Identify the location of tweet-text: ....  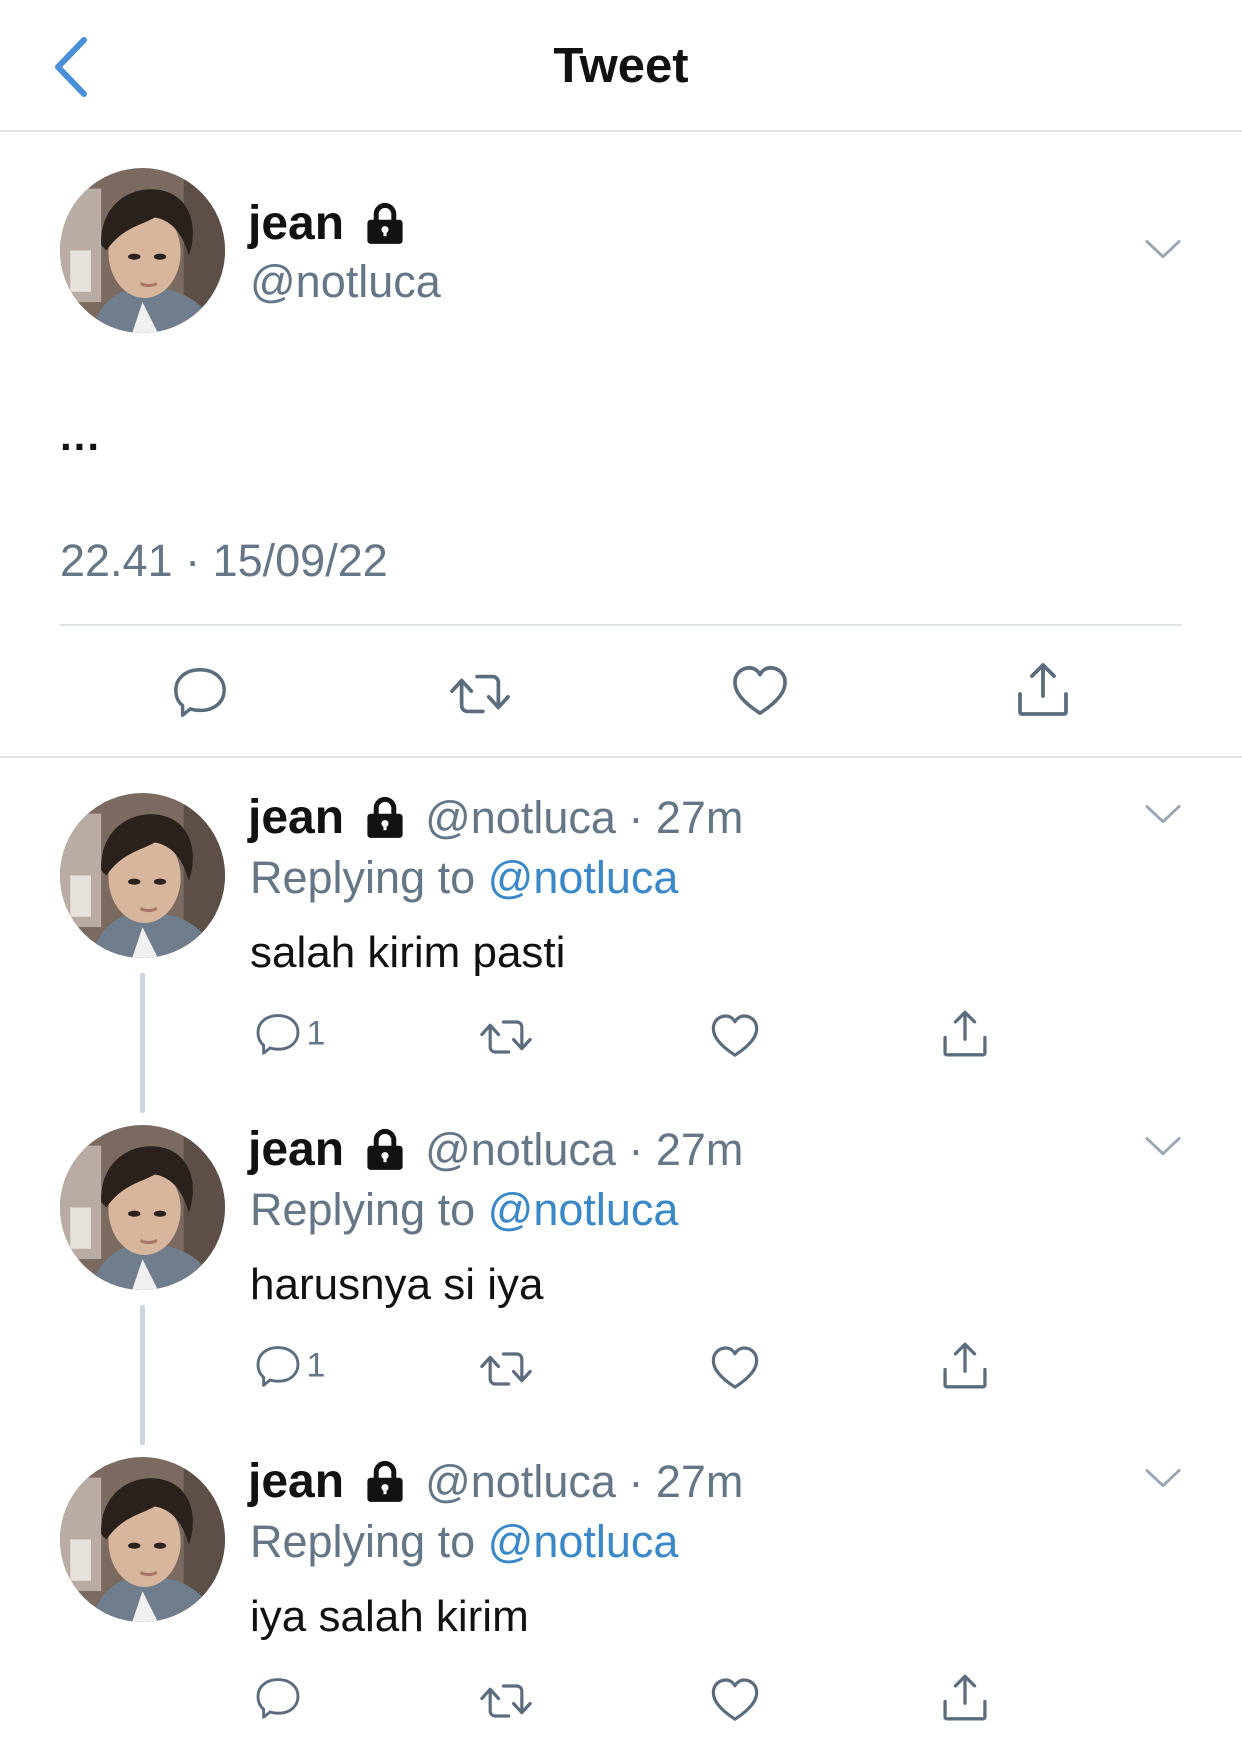
(81, 435).